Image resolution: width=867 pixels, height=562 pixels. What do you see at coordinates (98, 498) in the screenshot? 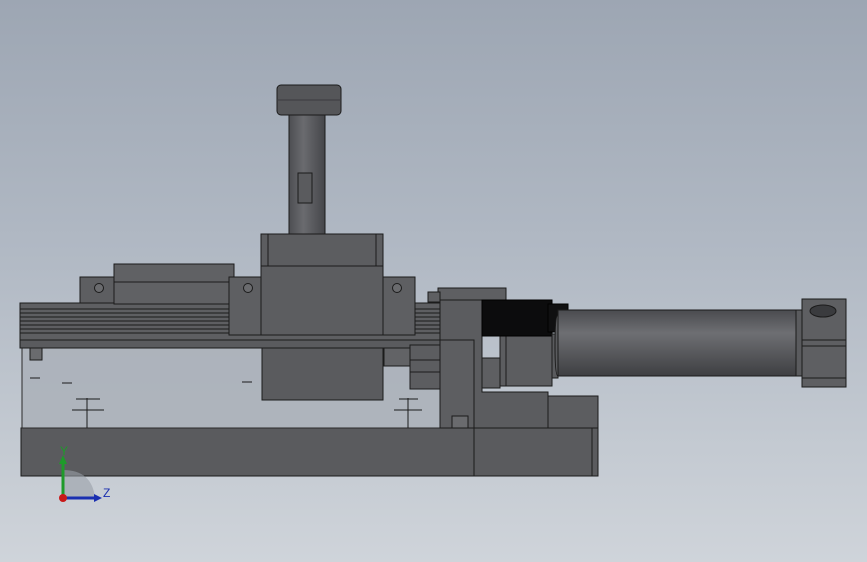
I see `triad-z-arrow` at bounding box center [98, 498].